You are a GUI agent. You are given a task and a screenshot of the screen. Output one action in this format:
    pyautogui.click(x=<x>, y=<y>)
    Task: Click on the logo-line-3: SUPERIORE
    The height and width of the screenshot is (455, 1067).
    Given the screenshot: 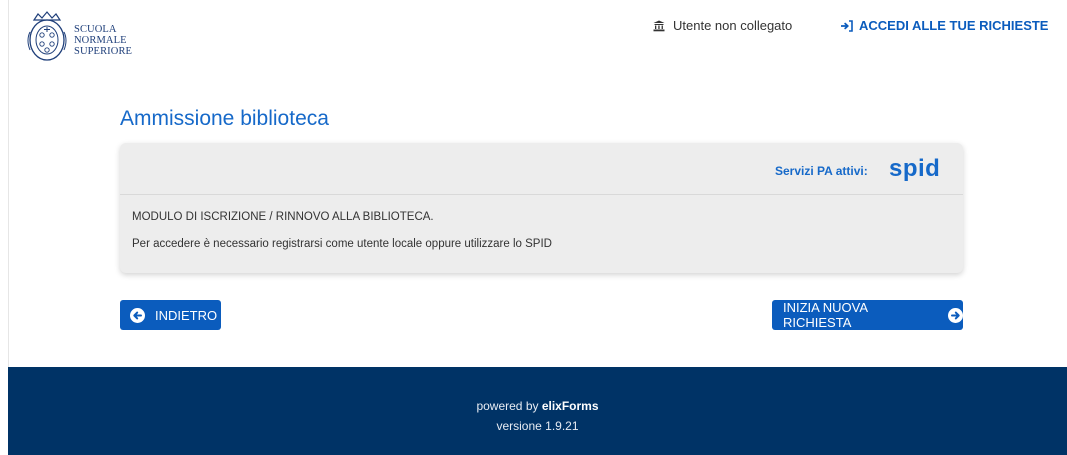 What is the action you would take?
    pyautogui.click(x=103, y=51)
    